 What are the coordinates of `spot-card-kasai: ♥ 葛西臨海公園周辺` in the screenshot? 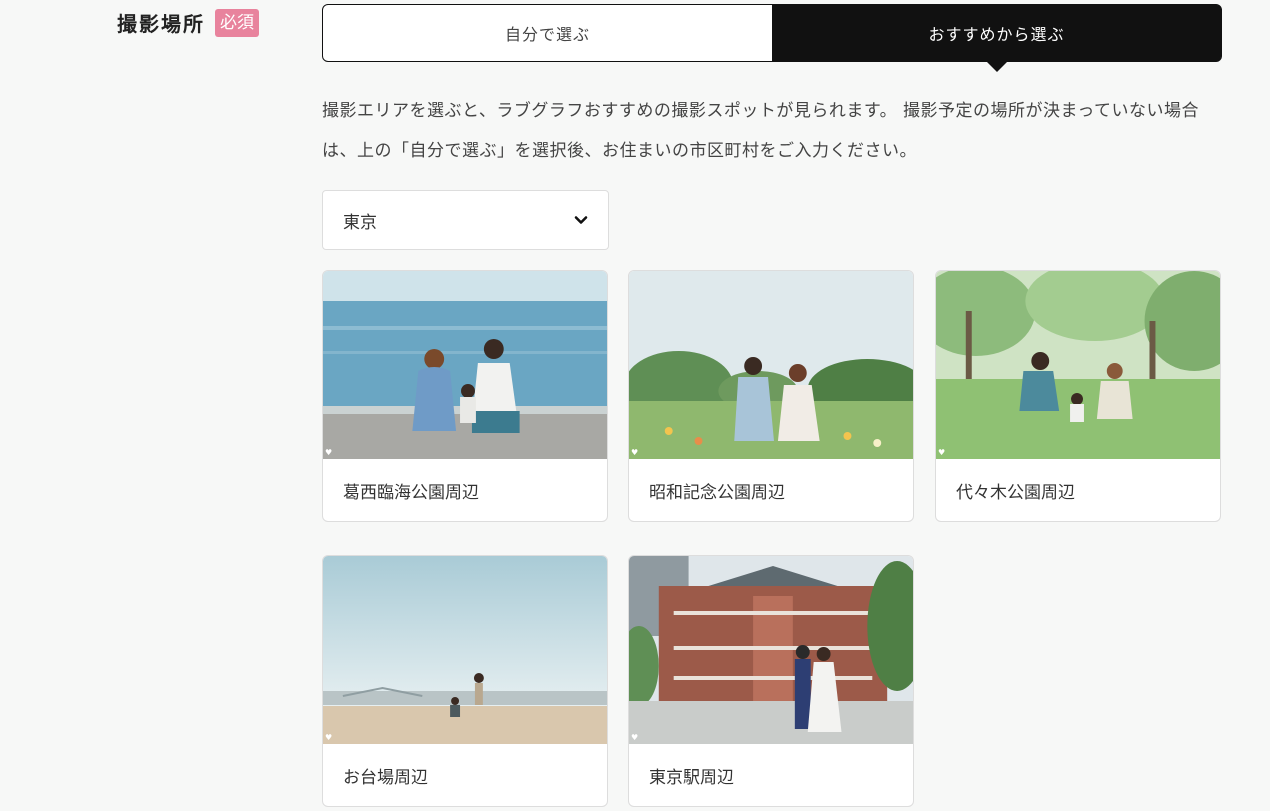 It's located at (465, 396).